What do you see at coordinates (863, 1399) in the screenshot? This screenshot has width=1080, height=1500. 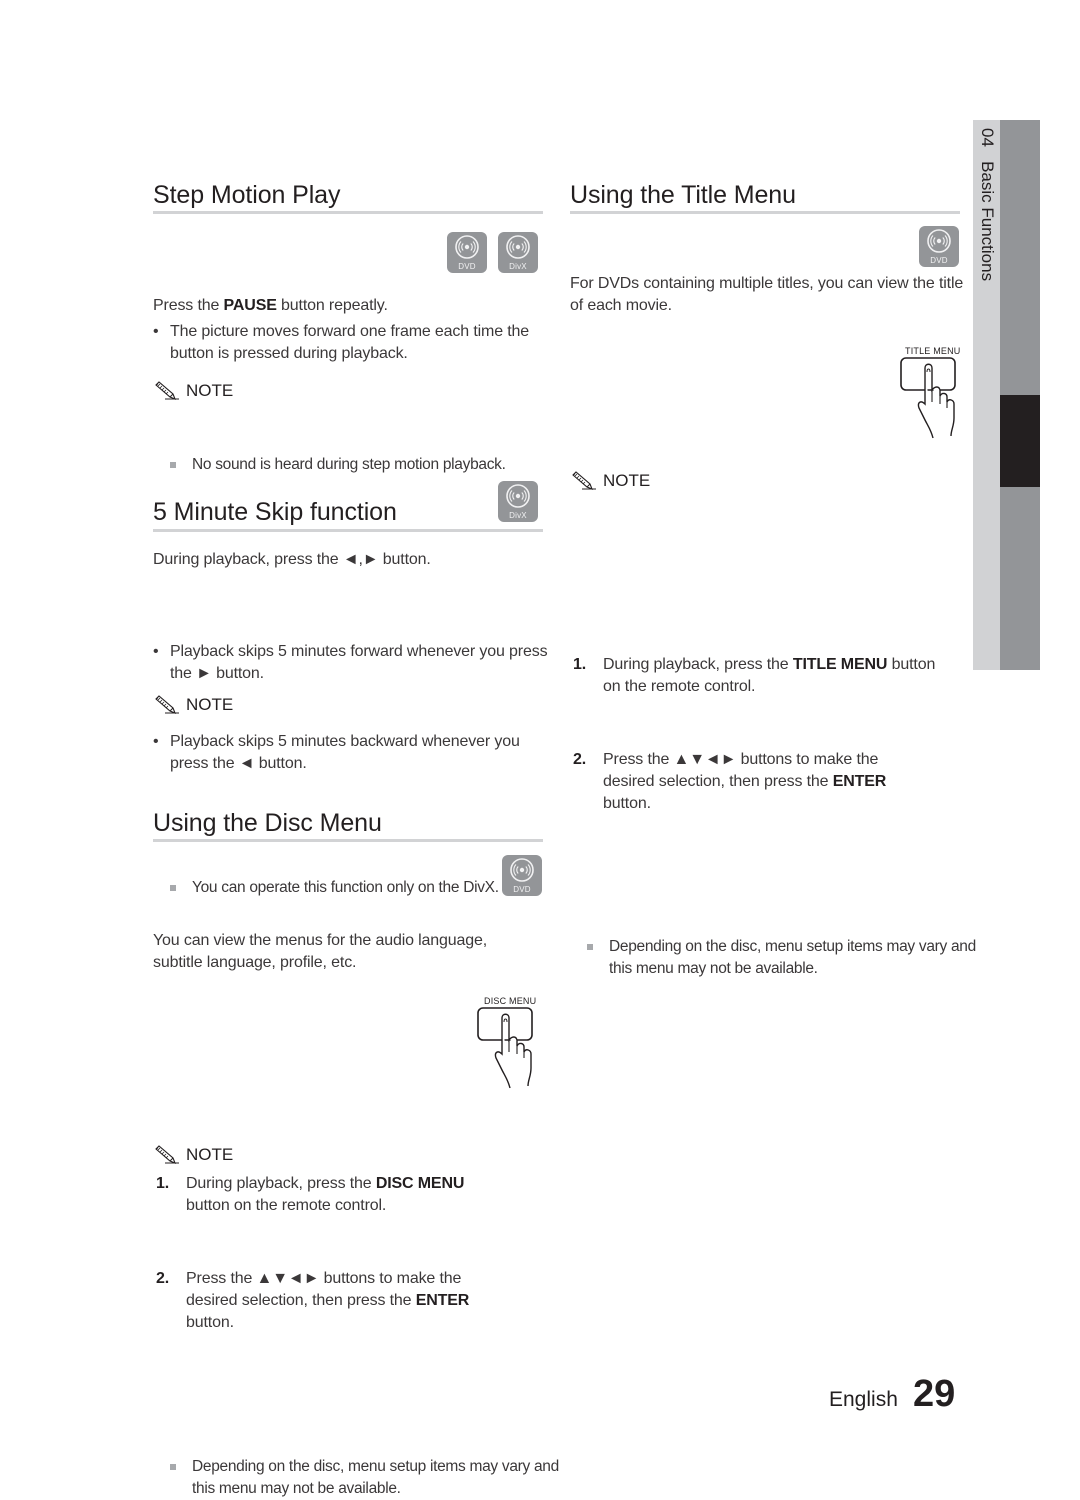 I see `footer-language: English` at bounding box center [863, 1399].